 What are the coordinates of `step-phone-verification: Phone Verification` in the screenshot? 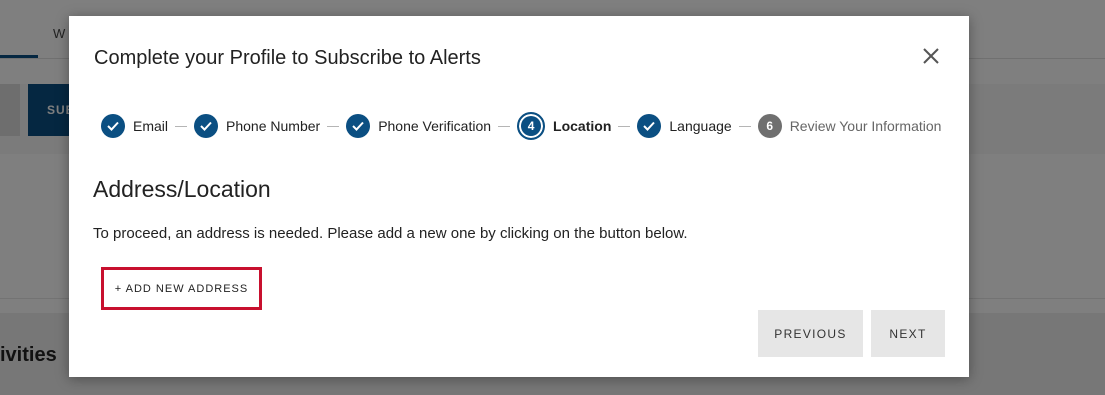 It's located at (418, 126).